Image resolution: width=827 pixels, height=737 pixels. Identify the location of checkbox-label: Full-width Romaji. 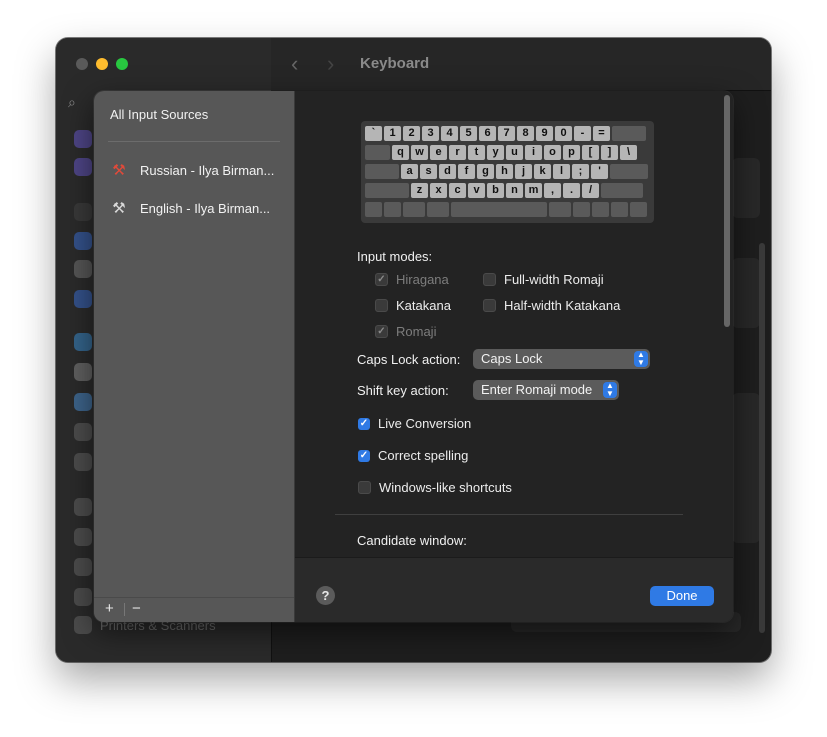
(554, 279).